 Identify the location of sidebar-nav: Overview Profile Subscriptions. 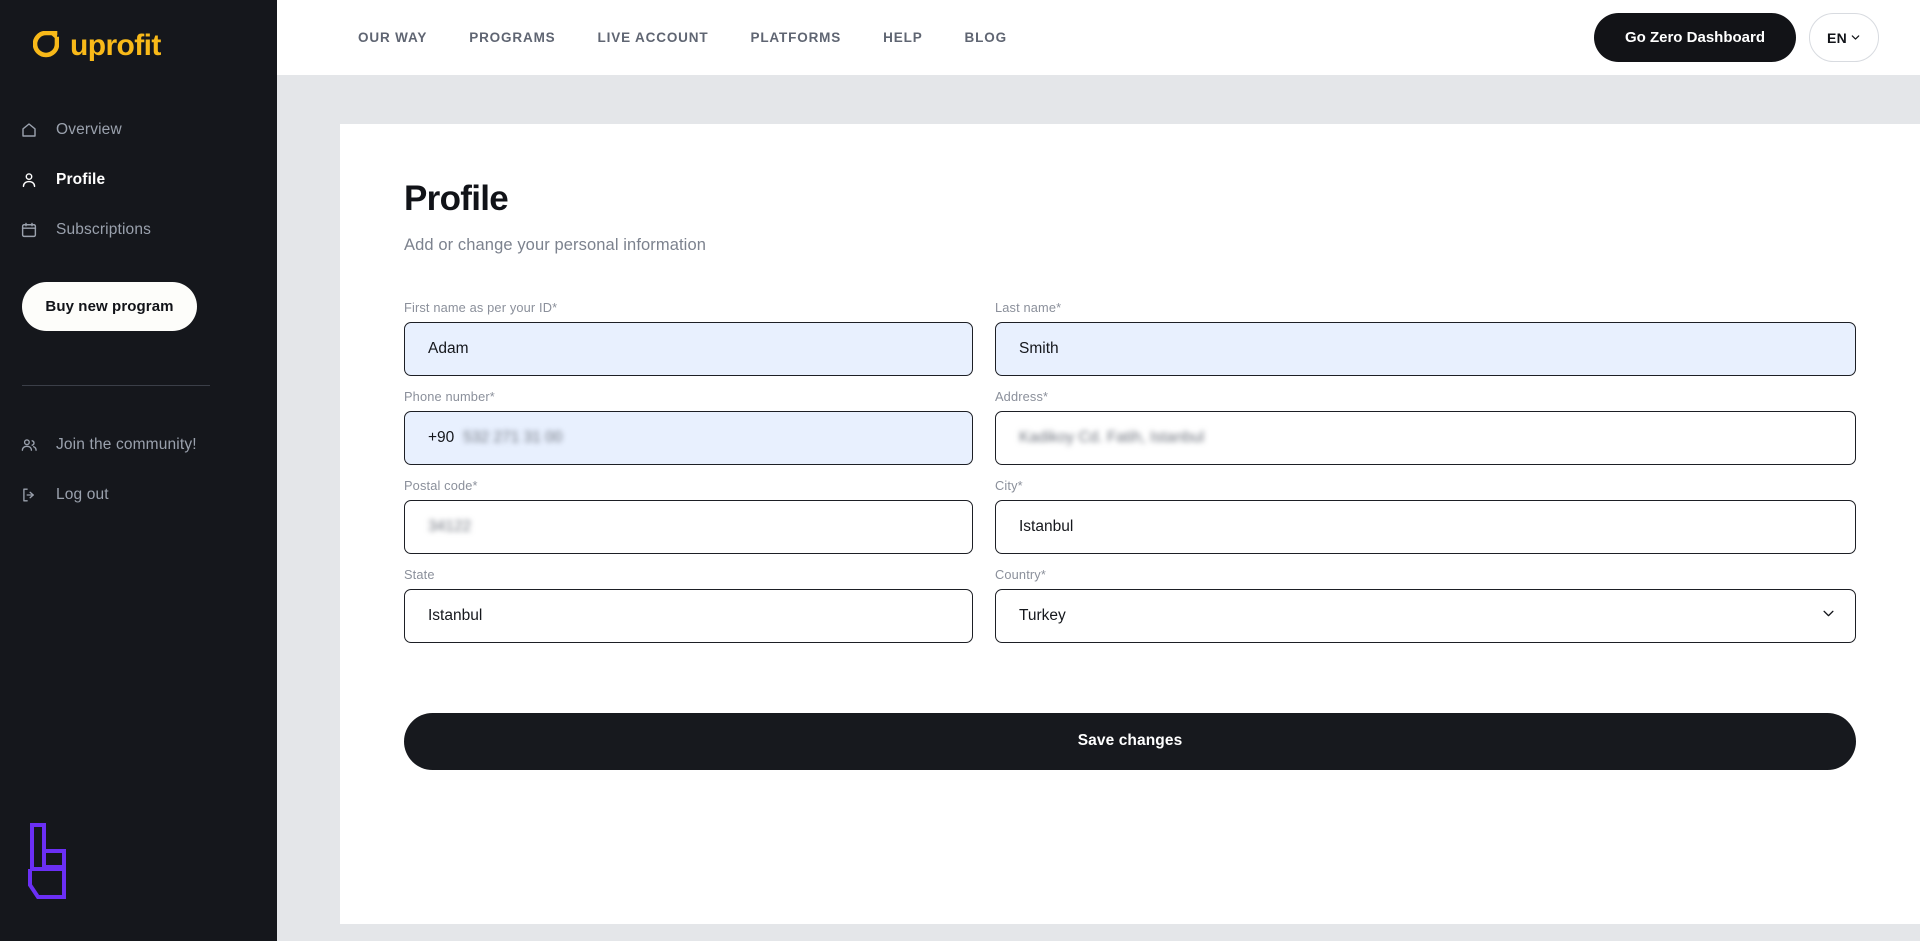
(138, 180).